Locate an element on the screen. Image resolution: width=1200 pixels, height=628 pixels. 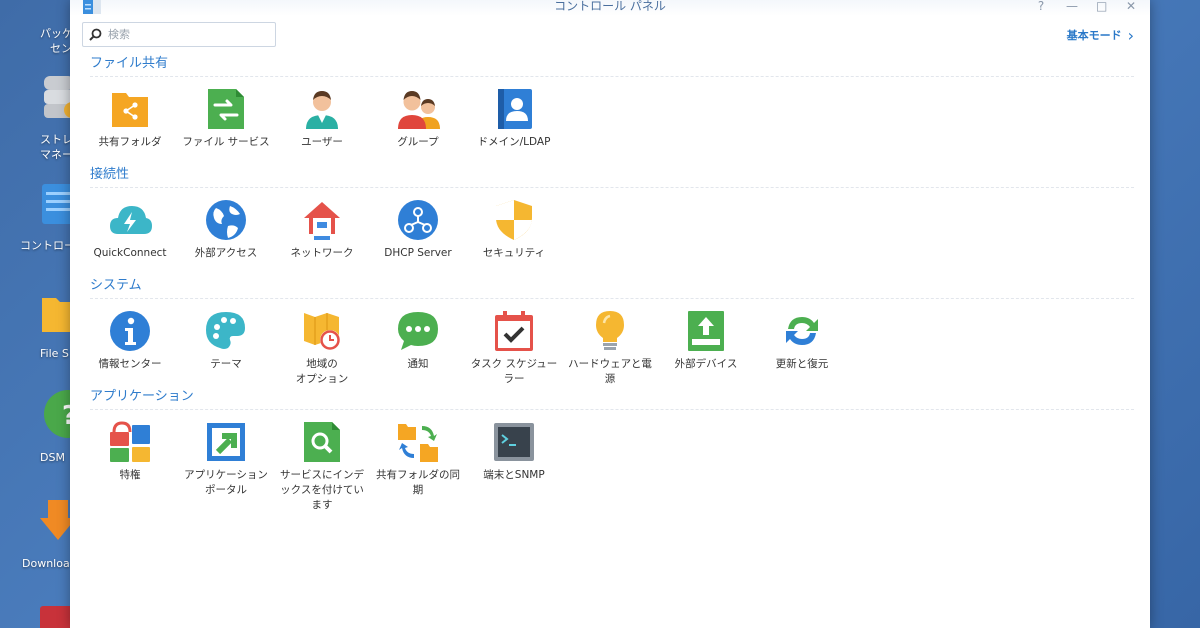
item-user: ユーザー is located at coordinates (322, 118).